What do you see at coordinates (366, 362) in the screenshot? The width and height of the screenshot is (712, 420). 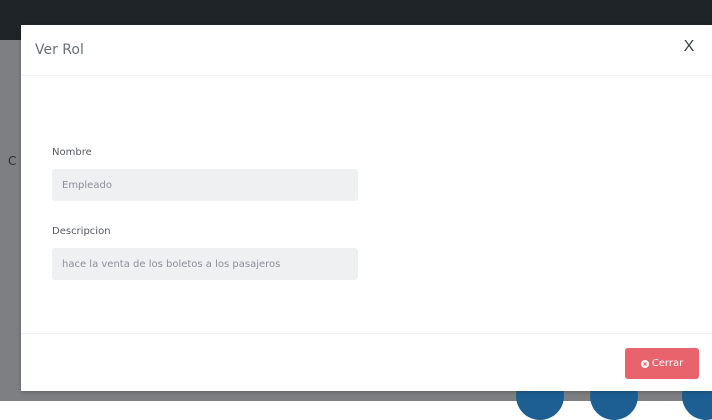 I see `modal-footer: Cerrar` at bounding box center [366, 362].